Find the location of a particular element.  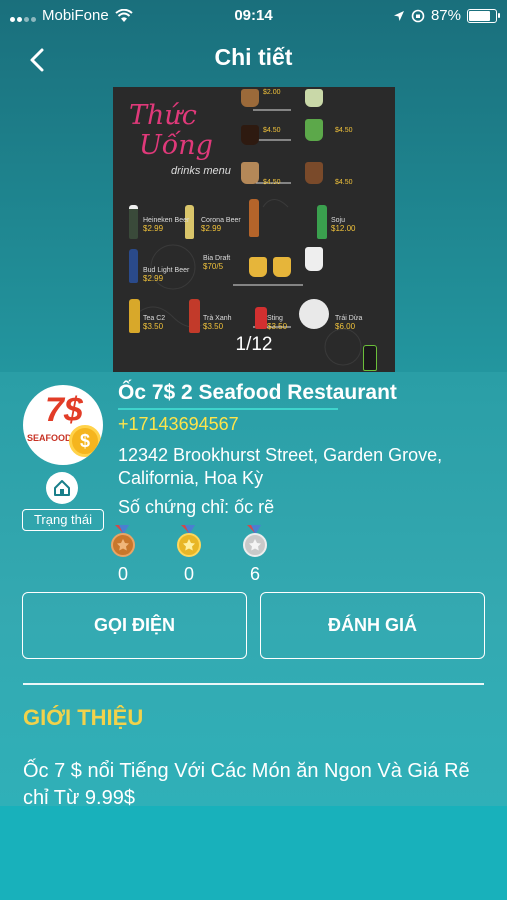

menu-item: Trà Xanh $3.50 is located at coordinates (217, 323).